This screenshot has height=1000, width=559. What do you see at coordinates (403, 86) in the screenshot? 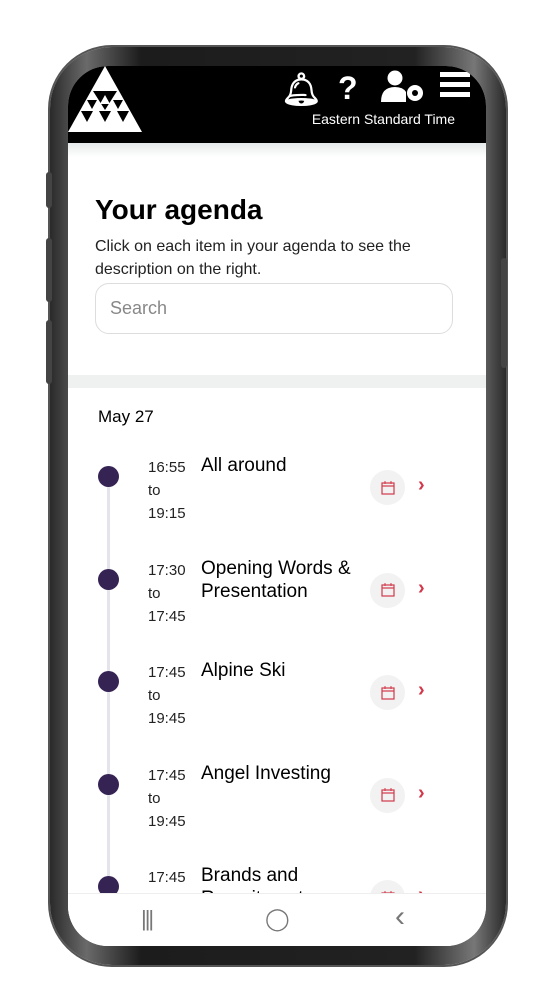
I see `user-settings-icon` at bounding box center [403, 86].